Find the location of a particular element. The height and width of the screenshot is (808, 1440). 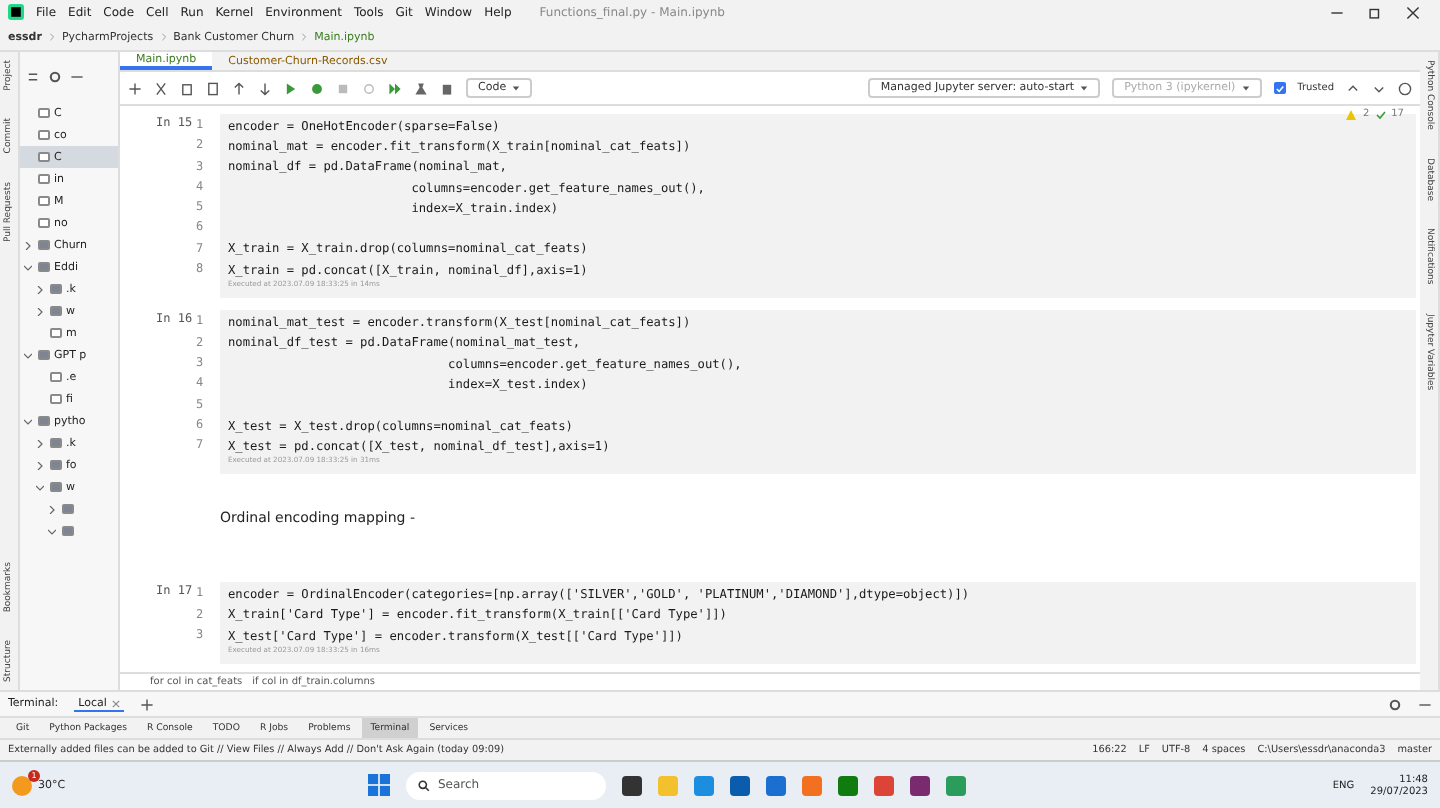

restore-icon is located at coordinates (1375, 12).